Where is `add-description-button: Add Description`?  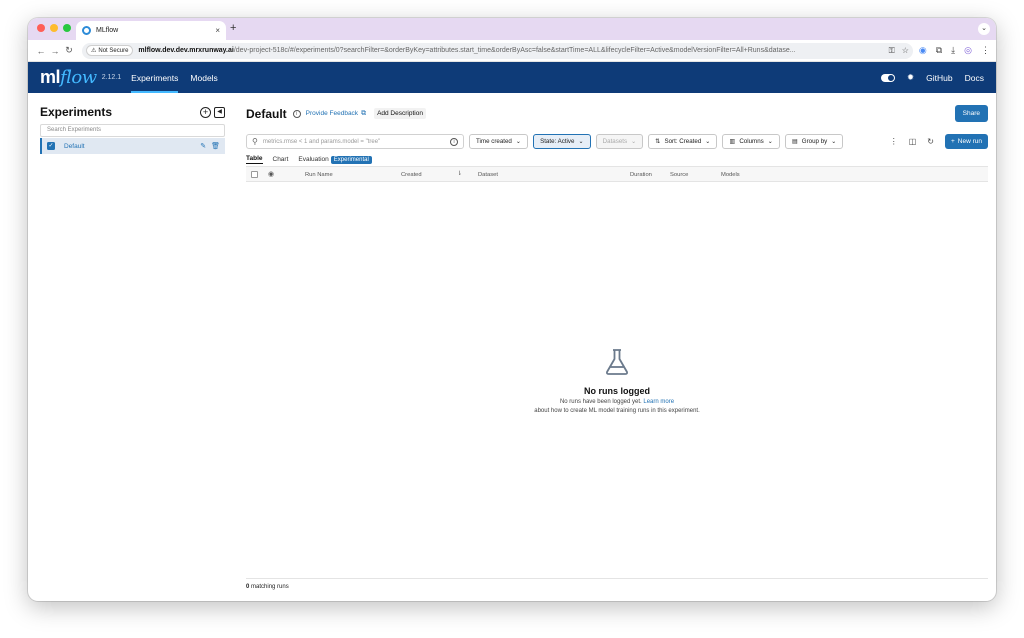 add-description-button: Add Description is located at coordinates (400, 113).